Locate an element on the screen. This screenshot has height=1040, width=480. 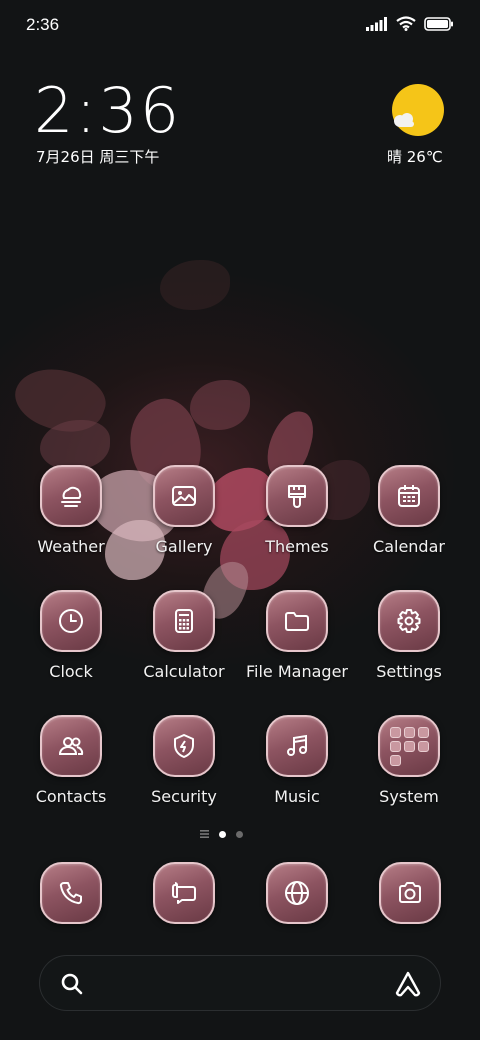
app-label: Music is located at coordinates (297, 796).